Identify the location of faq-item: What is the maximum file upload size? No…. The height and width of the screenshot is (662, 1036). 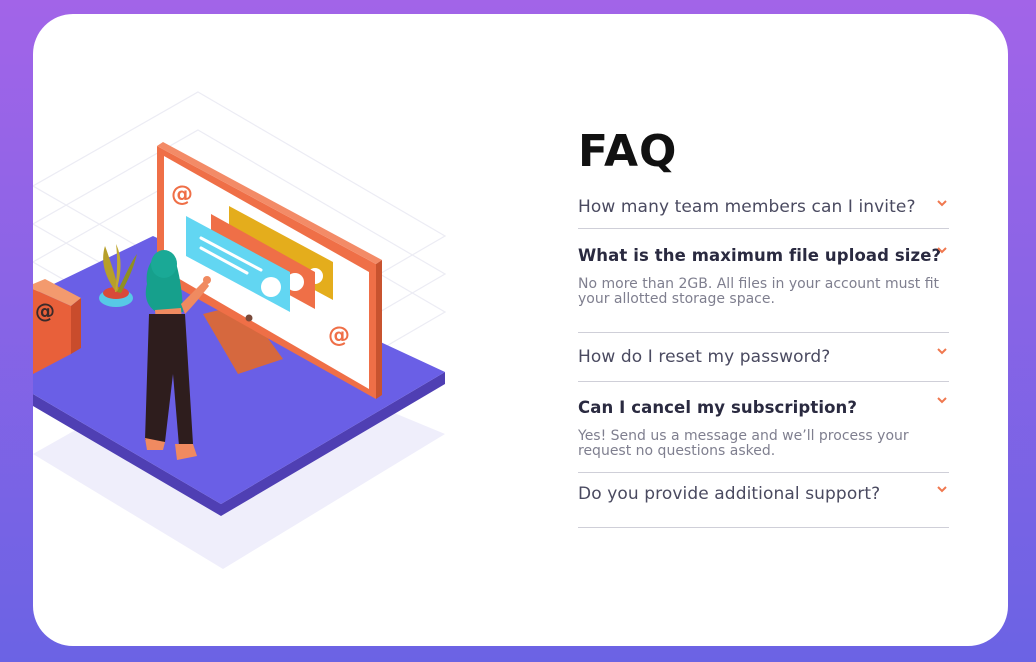
(763, 281).